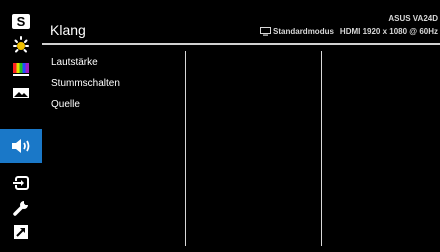 Image resolution: width=440 pixels, height=252 pixels. I want to click on status-bar: Standardmodus HDMI 1920 x 1080 @ 60Hz, so click(349, 31).